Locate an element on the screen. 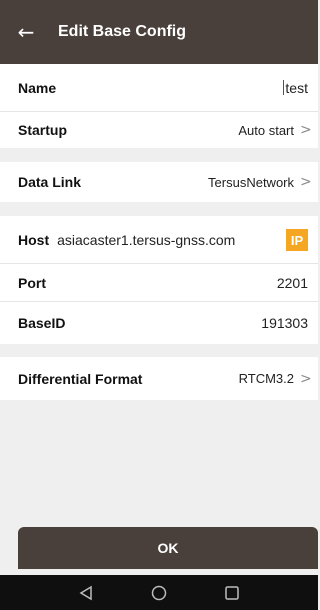  nav-recents-button is located at coordinates (232, 593).